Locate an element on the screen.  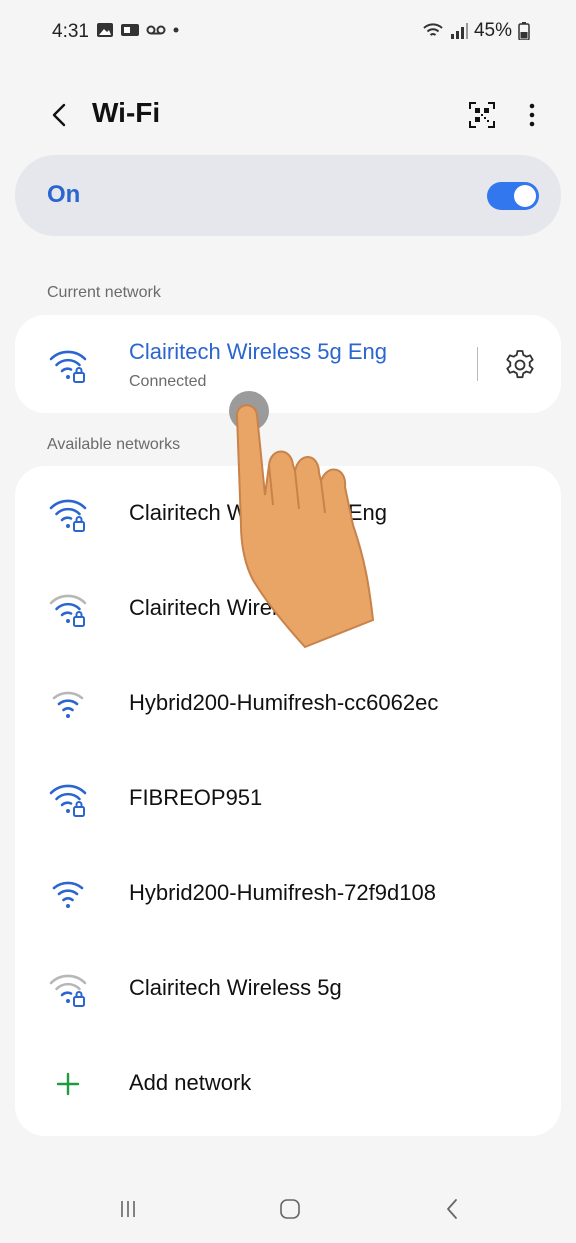
status-right: 45% is located at coordinates (476, 31).